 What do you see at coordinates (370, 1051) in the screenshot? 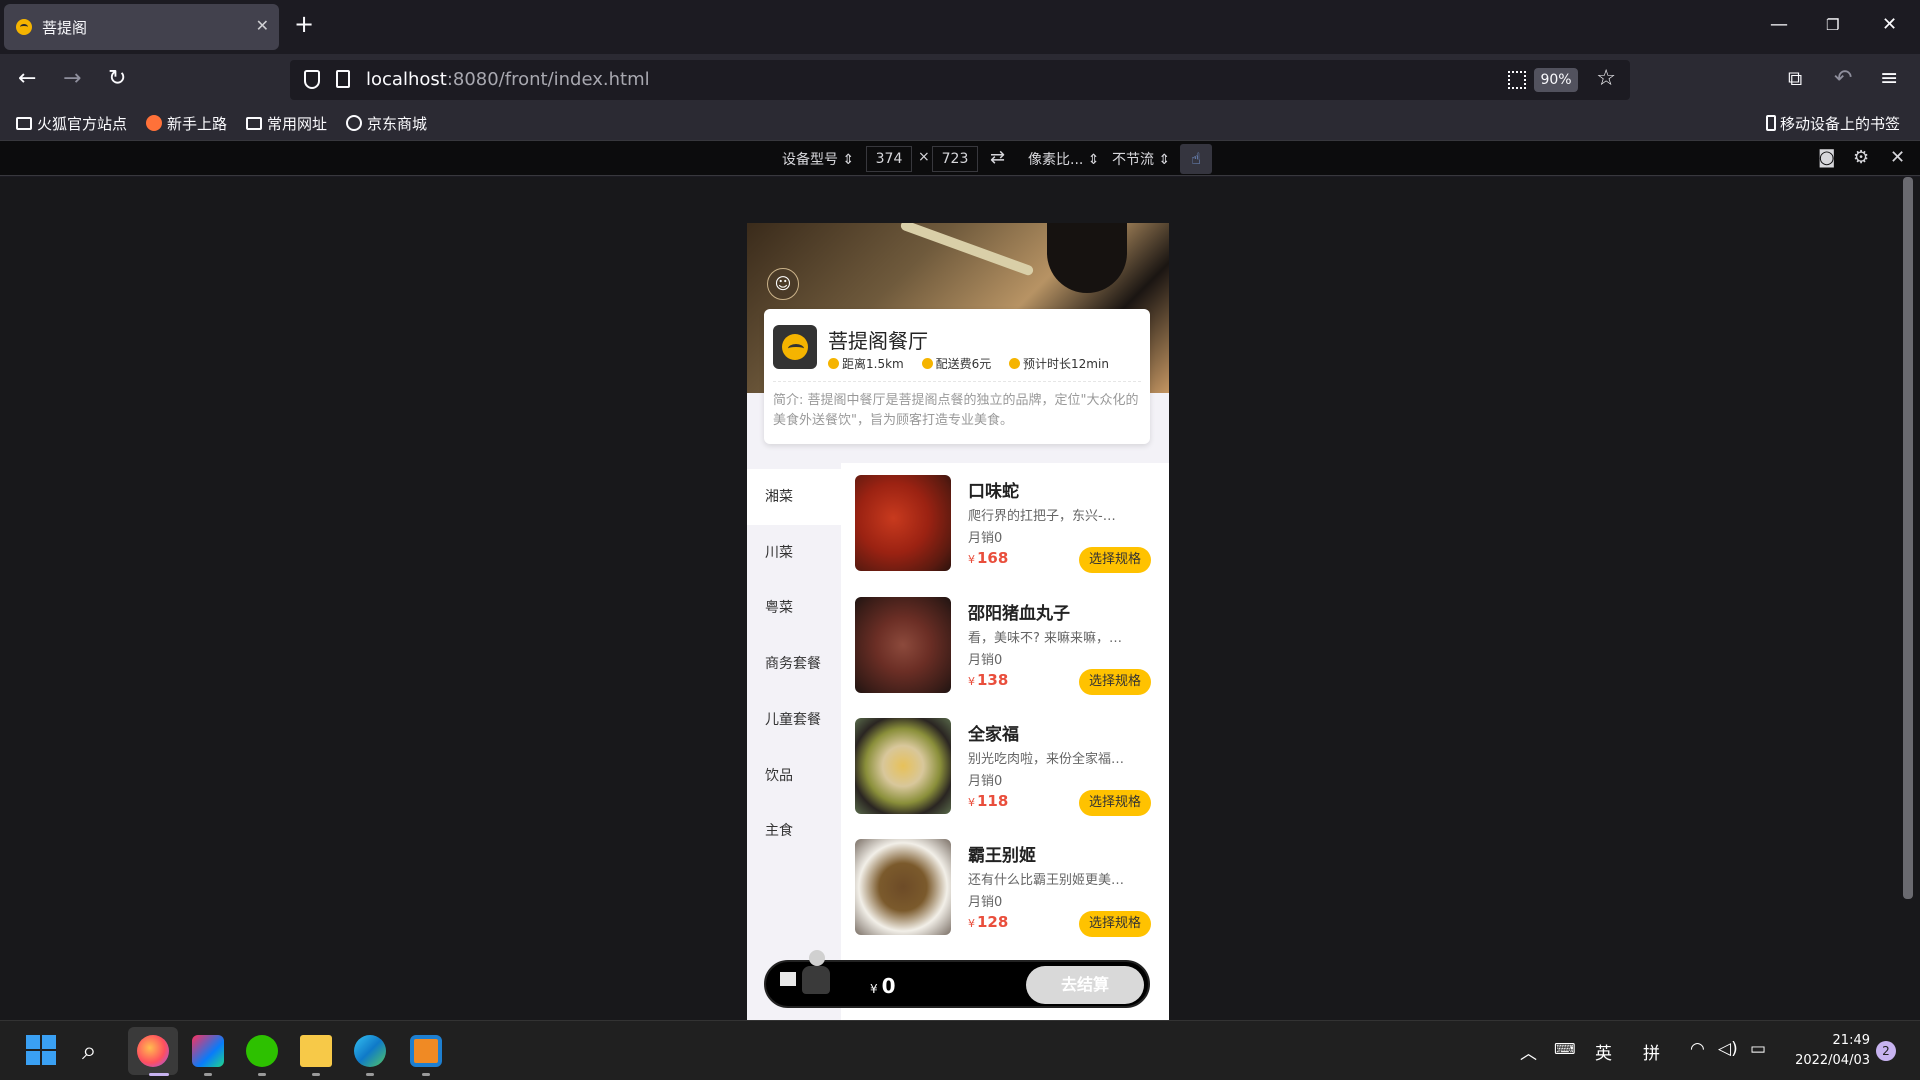
I see `edge-icon` at bounding box center [370, 1051].